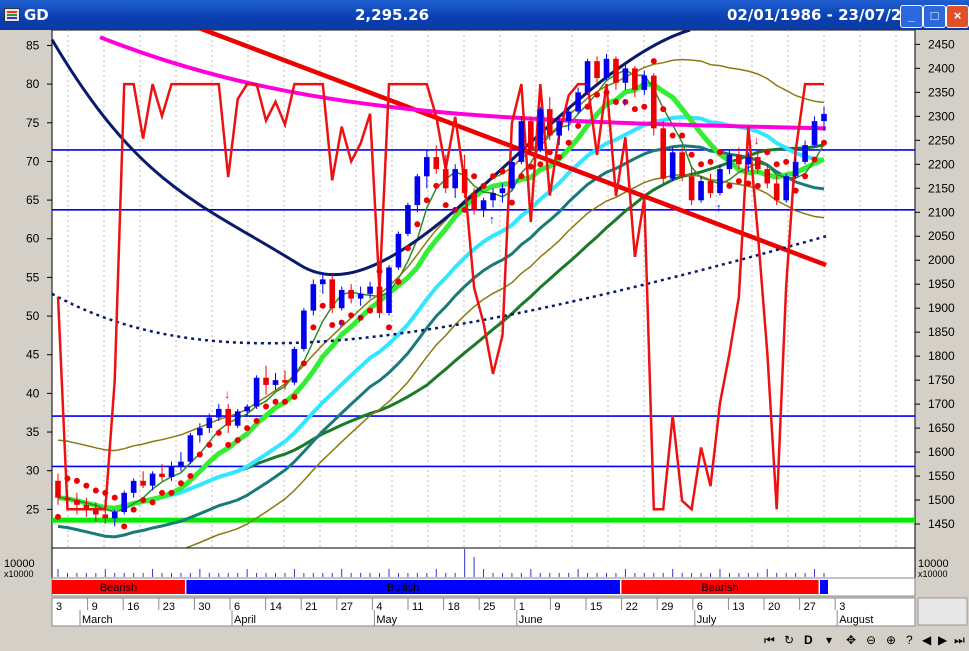 Image resolution: width=969 pixels, height=651 pixels. What do you see at coordinates (941, 476) in the screenshot?
I see `right-tick-label: 1550` at bounding box center [941, 476].